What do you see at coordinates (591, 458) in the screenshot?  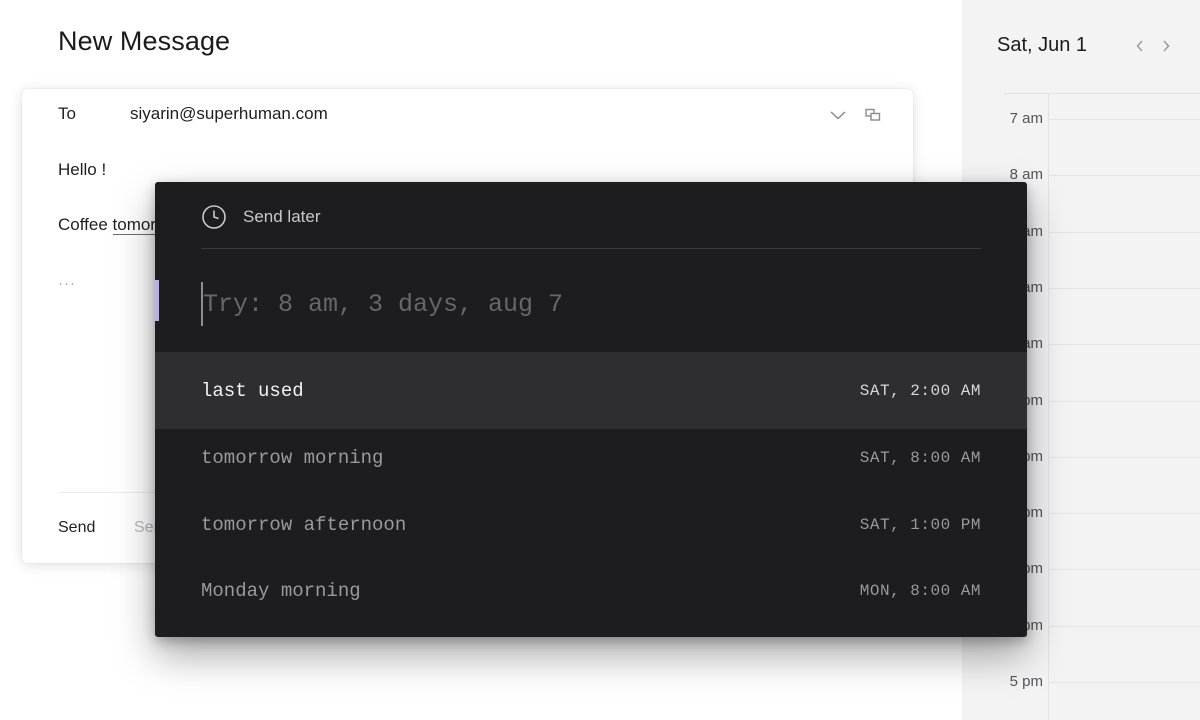 I see `option-tomorrow-morning: tomorrow morning SAT, 8:00 AM` at bounding box center [591, 458].